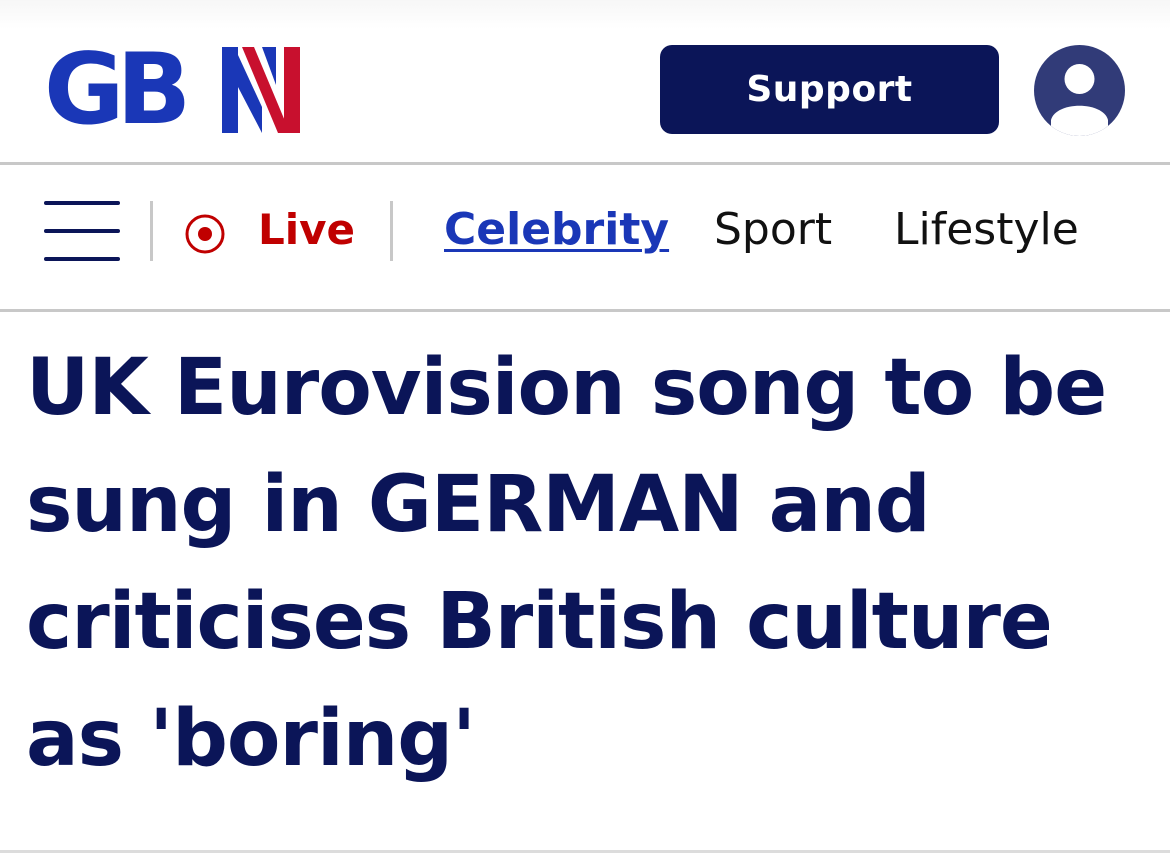 The image size is (1170, 853). I want to click on nav-item-lifestyle: Lifestyle, so click(986, 230).